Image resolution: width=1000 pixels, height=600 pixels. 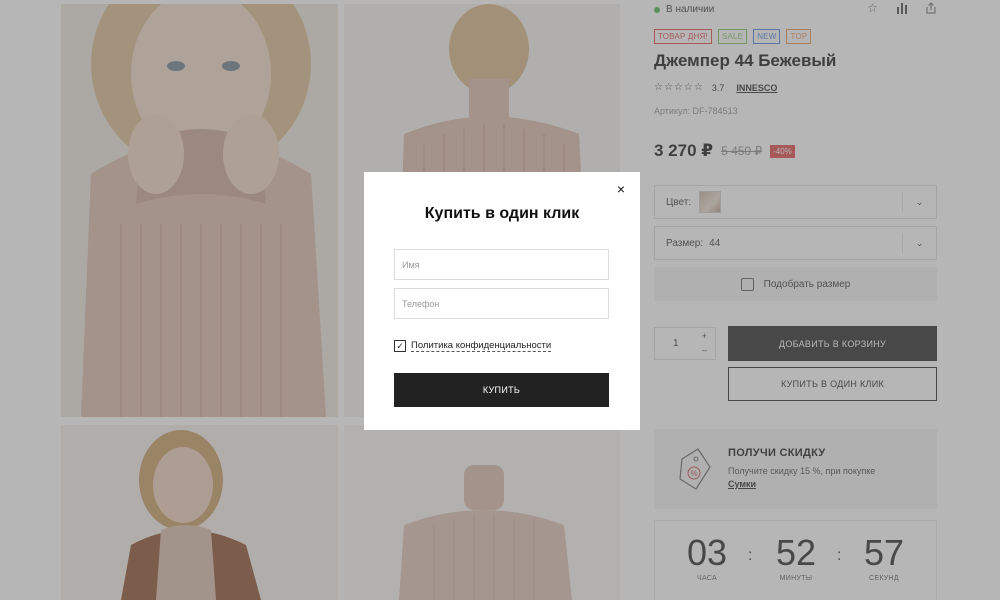 What do you see at coordinates (621, 189) in the screenshot?
I see `close-icon: ×` at bounding box center [621, 189].